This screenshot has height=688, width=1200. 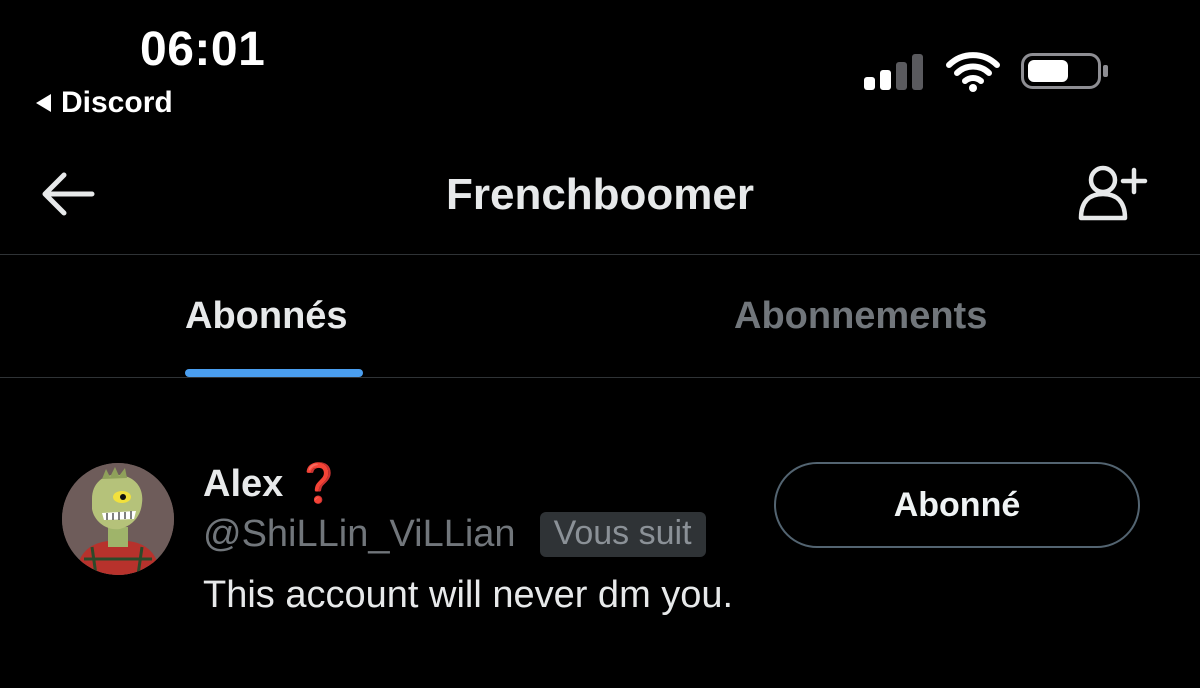 I want to click on active-tab-indicator, so click(x=274, y=373).